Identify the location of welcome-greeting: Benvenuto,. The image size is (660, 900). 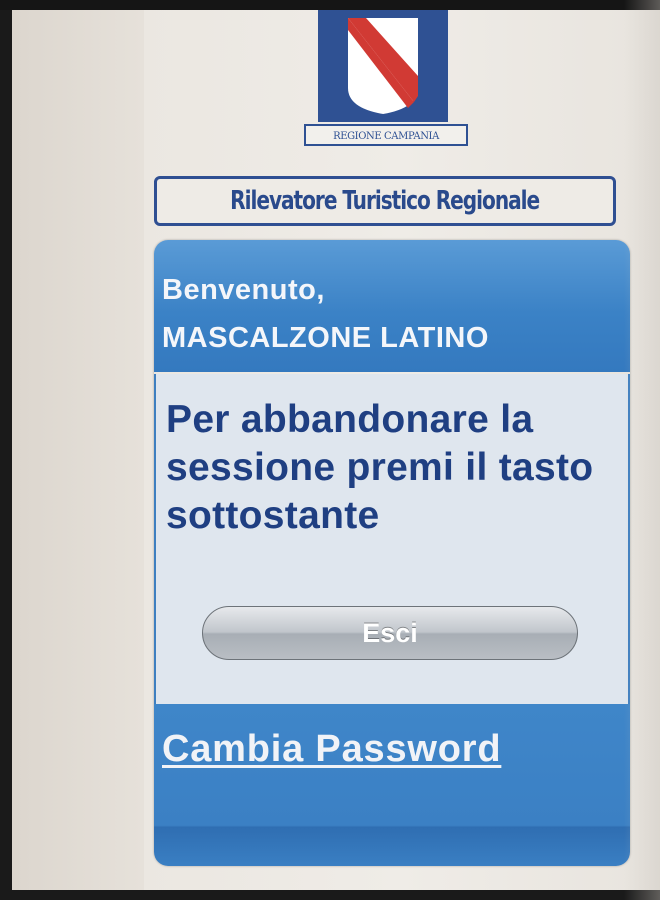
(243, 290).